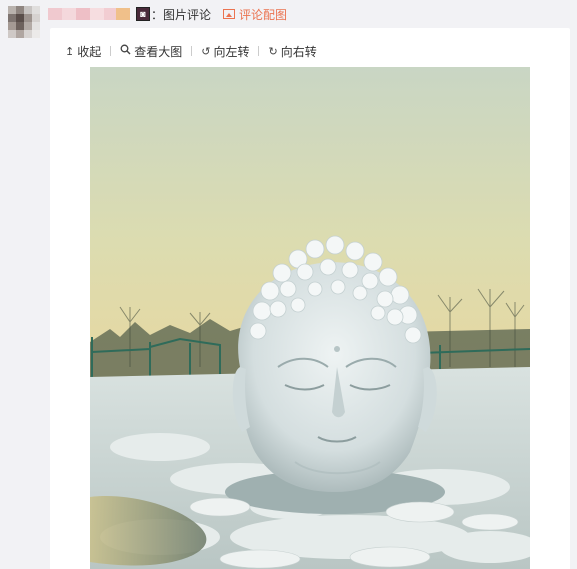 The width and height of the screenshot is (577, 569). What do you see at coordinates (143, 14) in the screenshot?
I see `app-badge-icon: ◙` at bounding box center [143, 14].